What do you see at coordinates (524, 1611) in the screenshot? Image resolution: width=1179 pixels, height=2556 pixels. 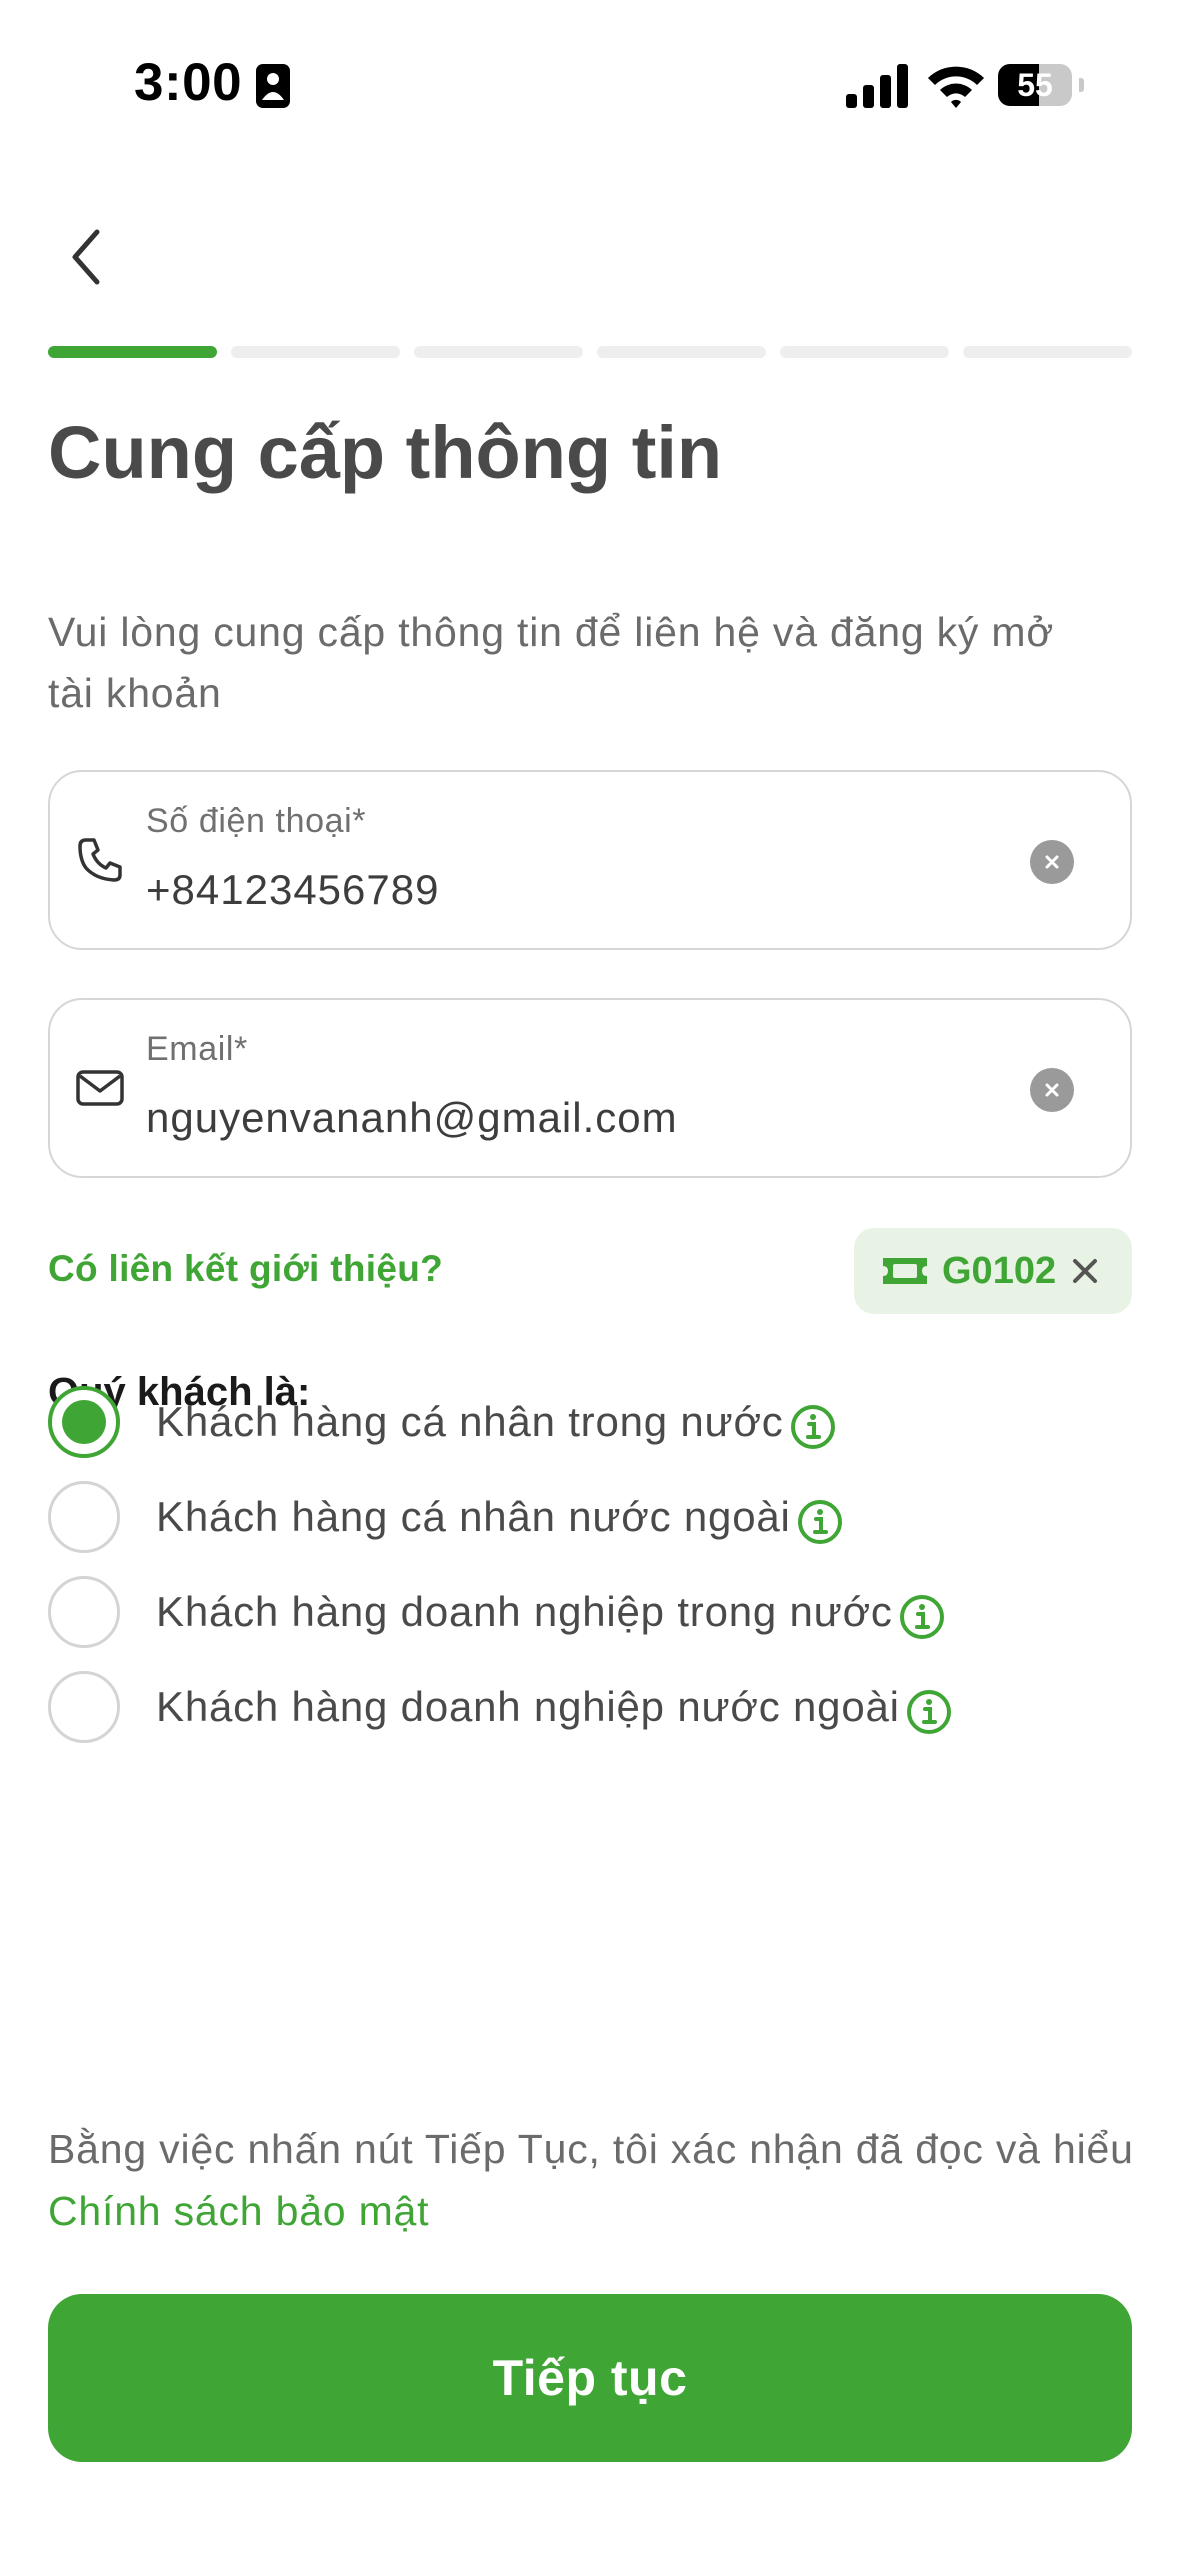 I see `radio-label: Khách hàng doanh nghiệp trong nước` at bounding box center [524, 1611].